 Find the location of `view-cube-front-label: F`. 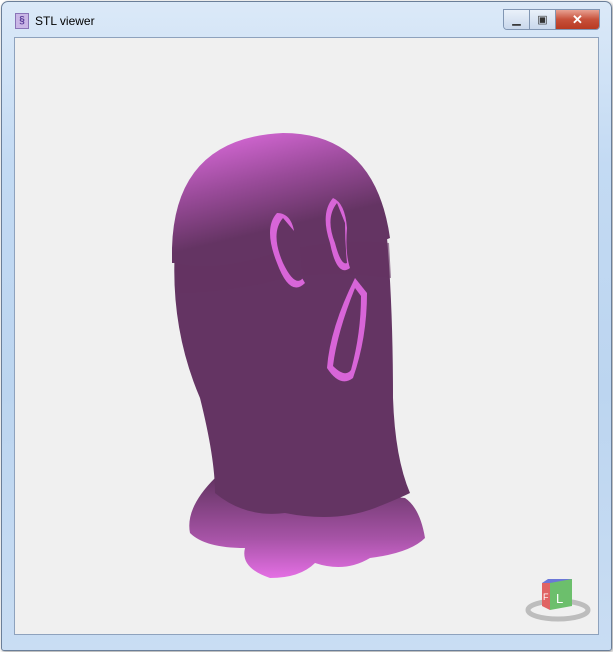

view-cube-front-label: F is located at coordinates (546, 597).